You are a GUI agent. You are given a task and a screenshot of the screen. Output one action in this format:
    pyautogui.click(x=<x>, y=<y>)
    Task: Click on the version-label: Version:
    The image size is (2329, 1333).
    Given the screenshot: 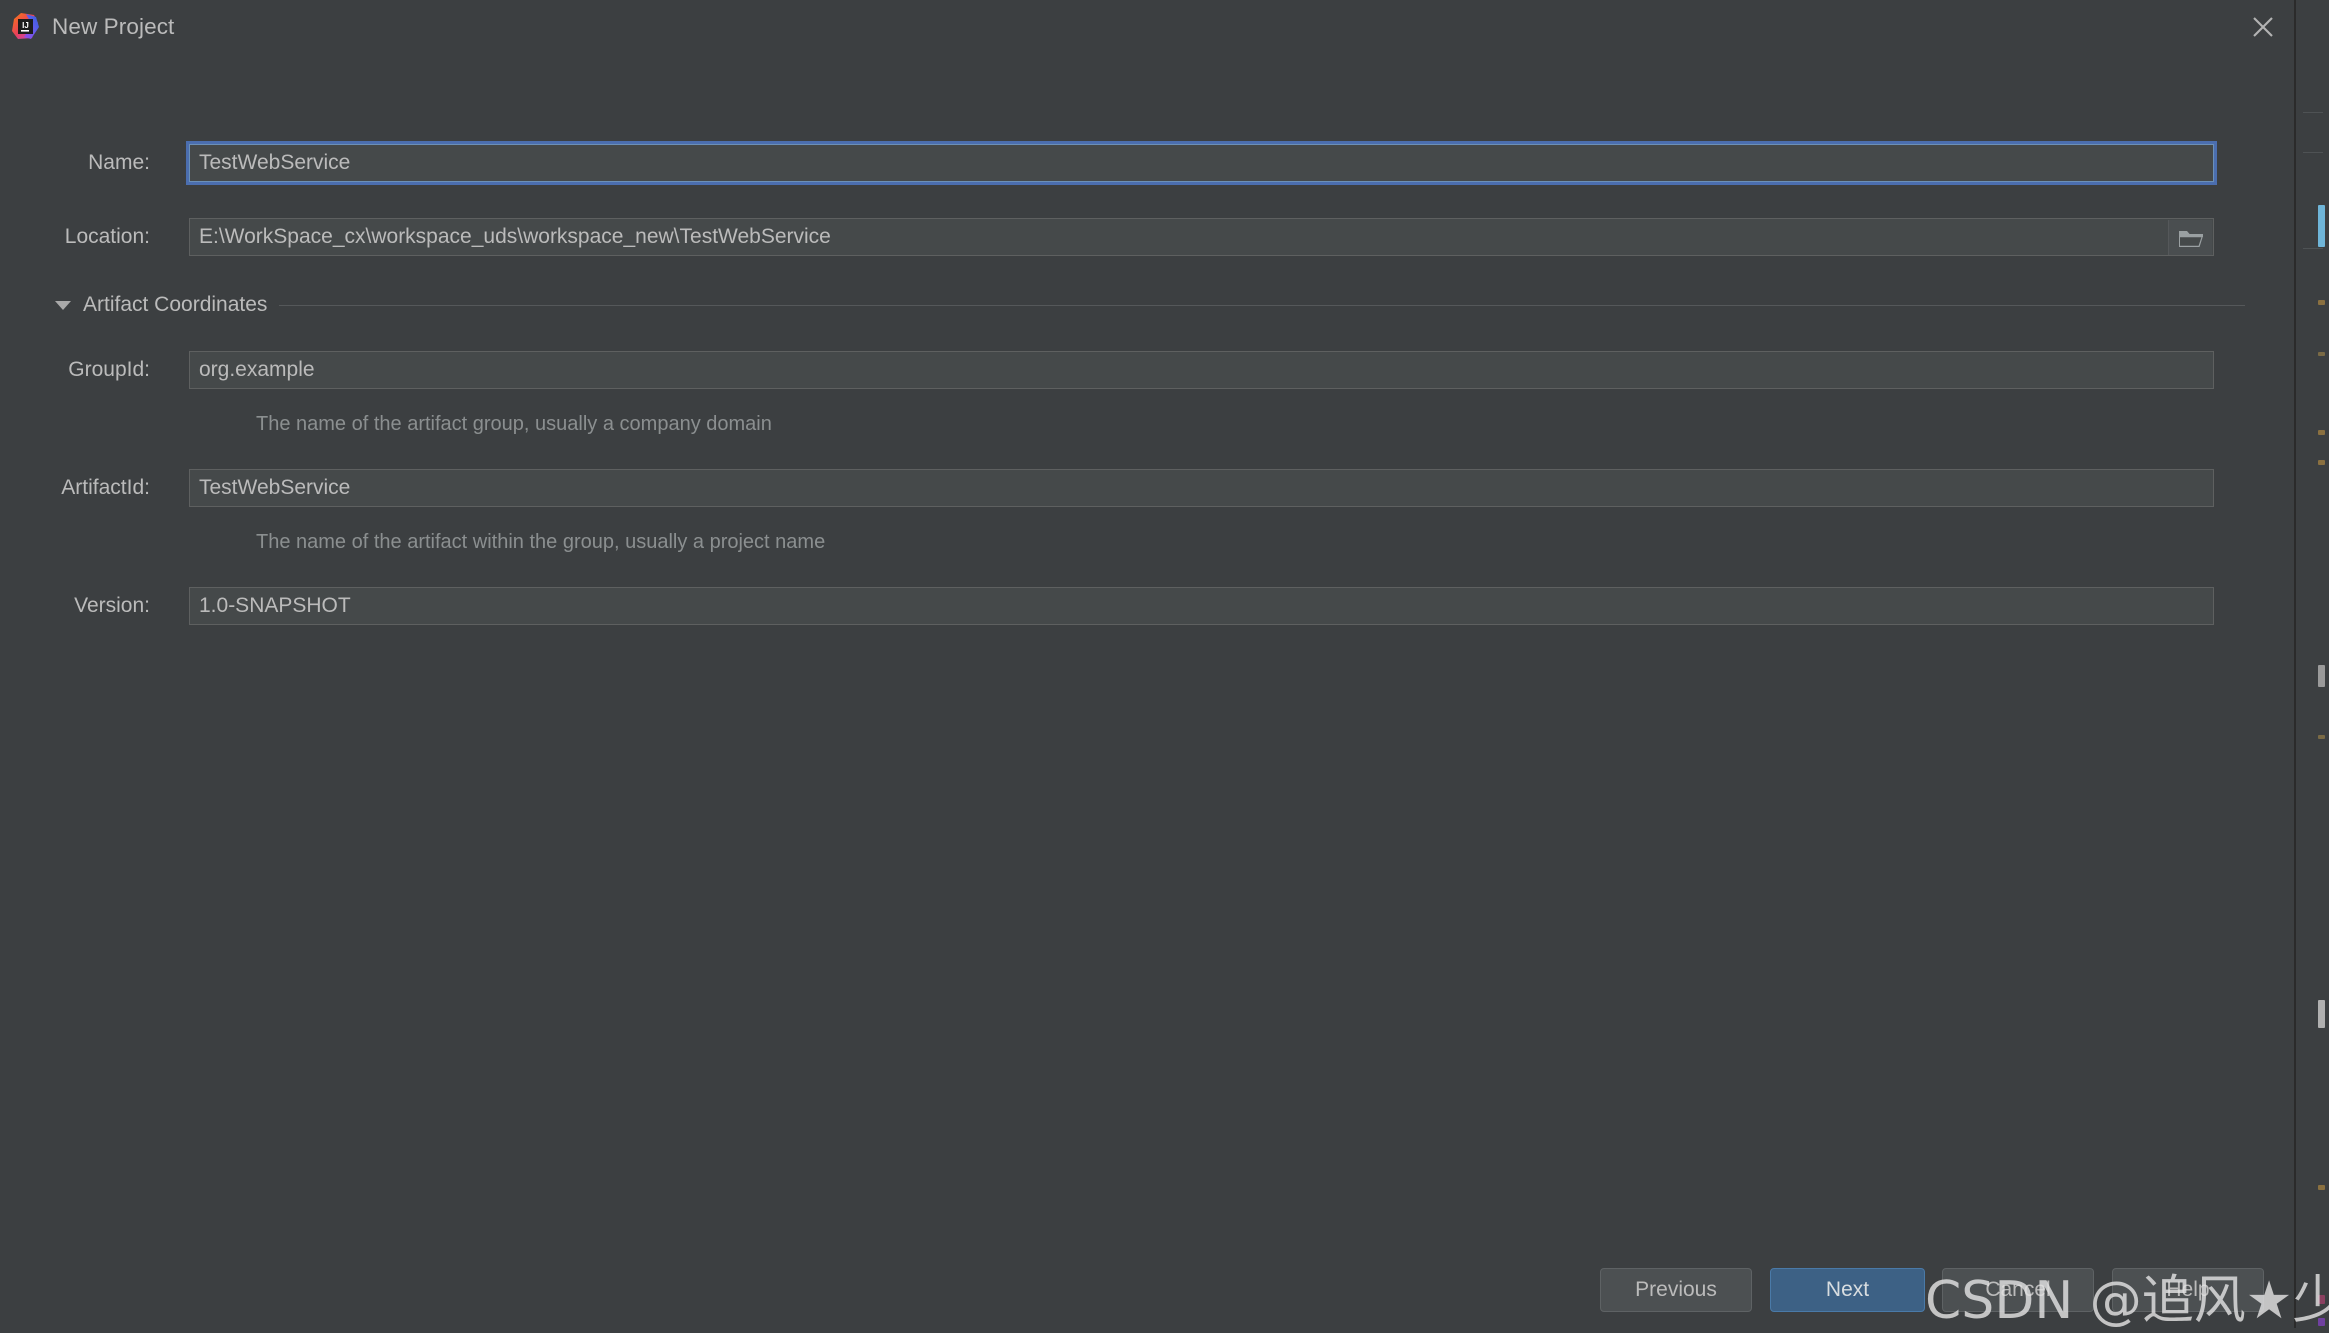 What is the action you would take?
    pyautogui.click(x=112, y=605)
    